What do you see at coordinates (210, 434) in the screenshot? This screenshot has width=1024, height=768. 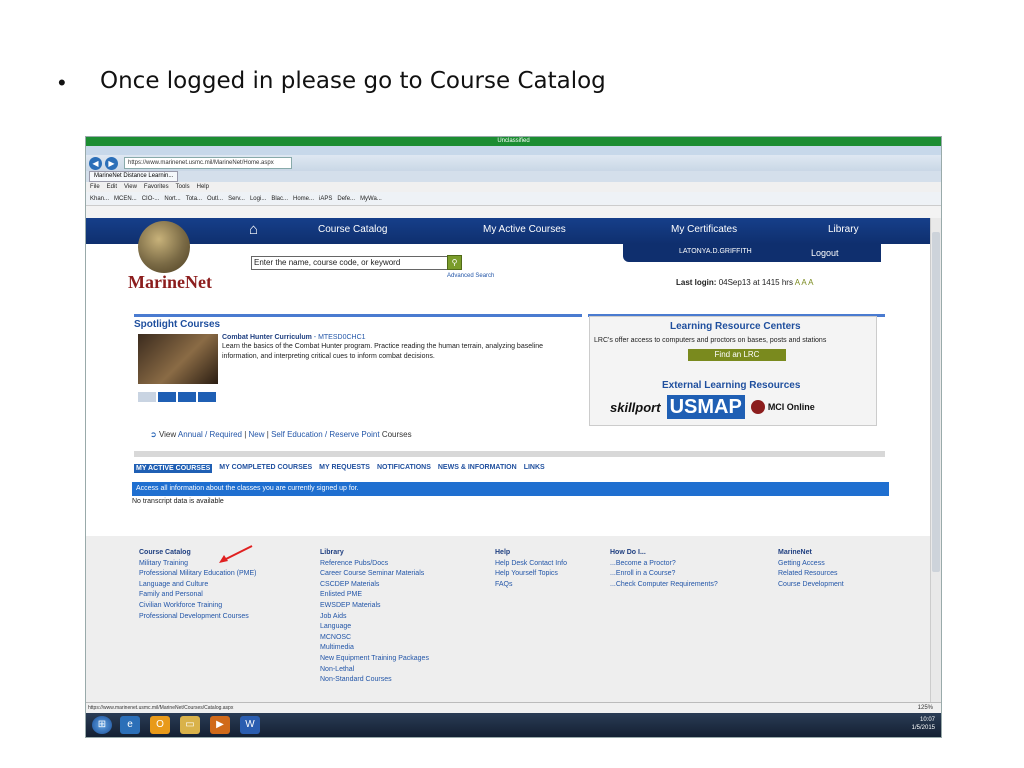 I see `annual-required-link: Annual / Required` at bounding box center [210, 434].